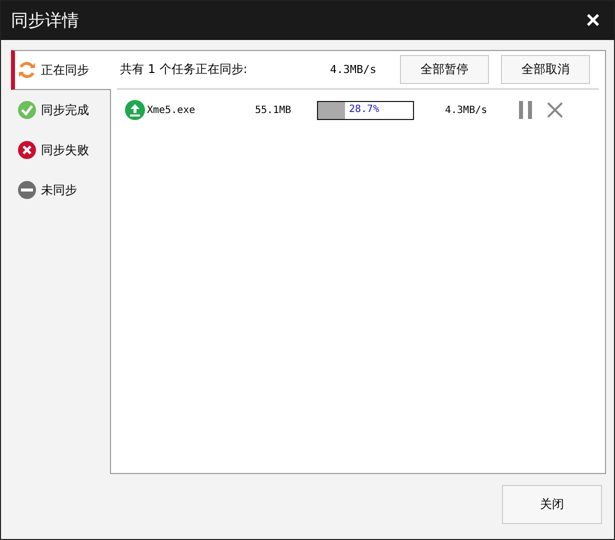  I want to click on sync-icon, so click(27, 70).